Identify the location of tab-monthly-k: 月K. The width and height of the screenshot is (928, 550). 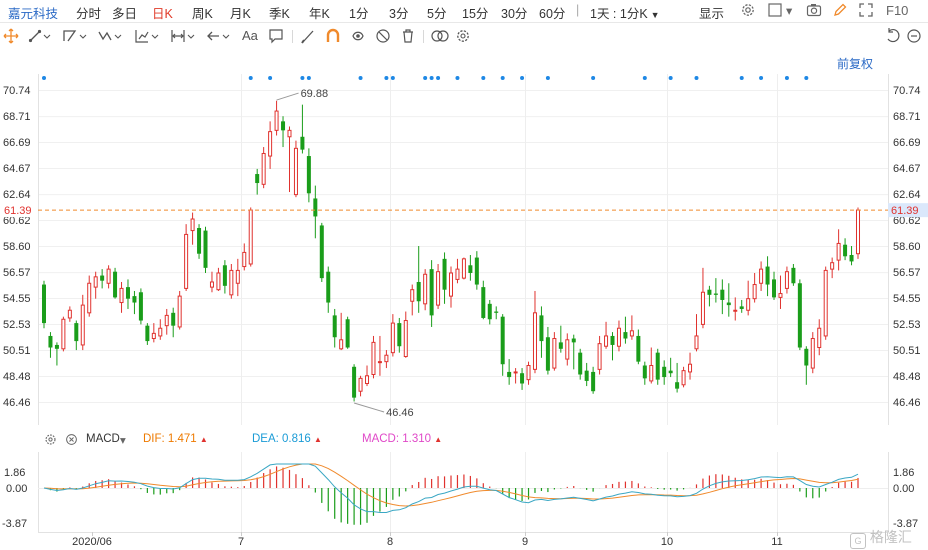
(240, 12).